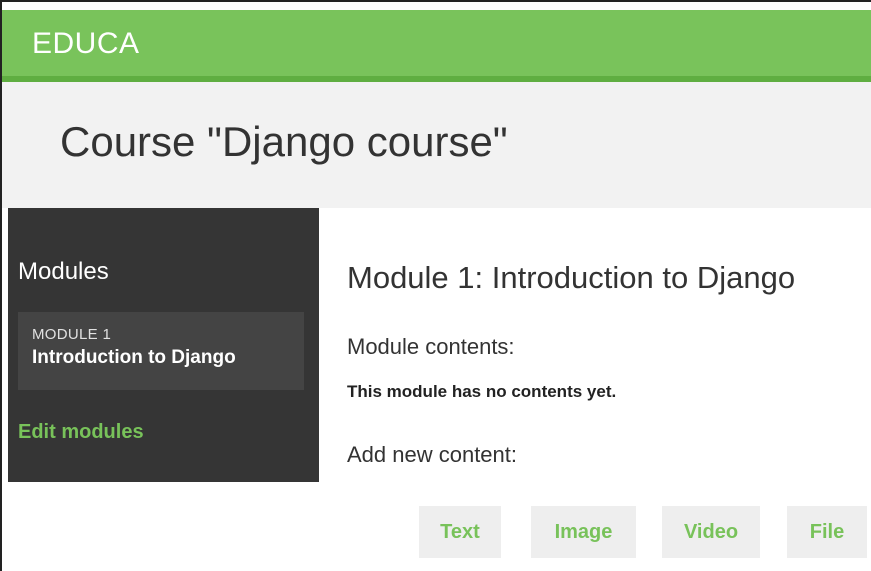 The width and height of the screenshot is (871, 571). Describe the element at coordinates (63, 271) in the screenshot. I see `sidebar-title: Modules` at that location.